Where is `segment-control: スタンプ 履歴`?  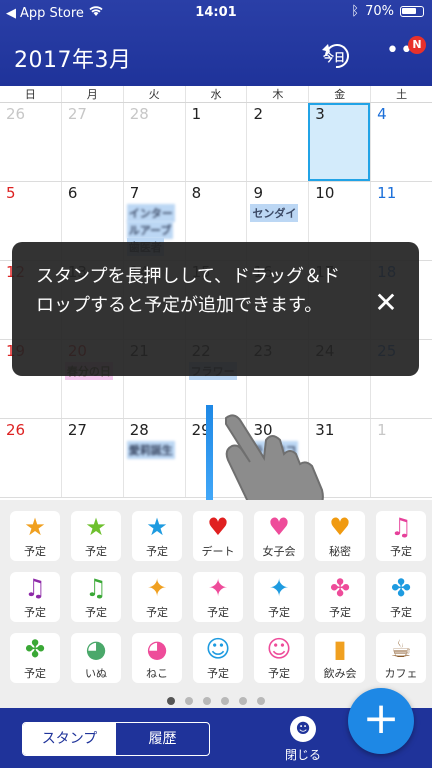 segment-control: スタンプ 履歴 is located at coordinates (116, 739).